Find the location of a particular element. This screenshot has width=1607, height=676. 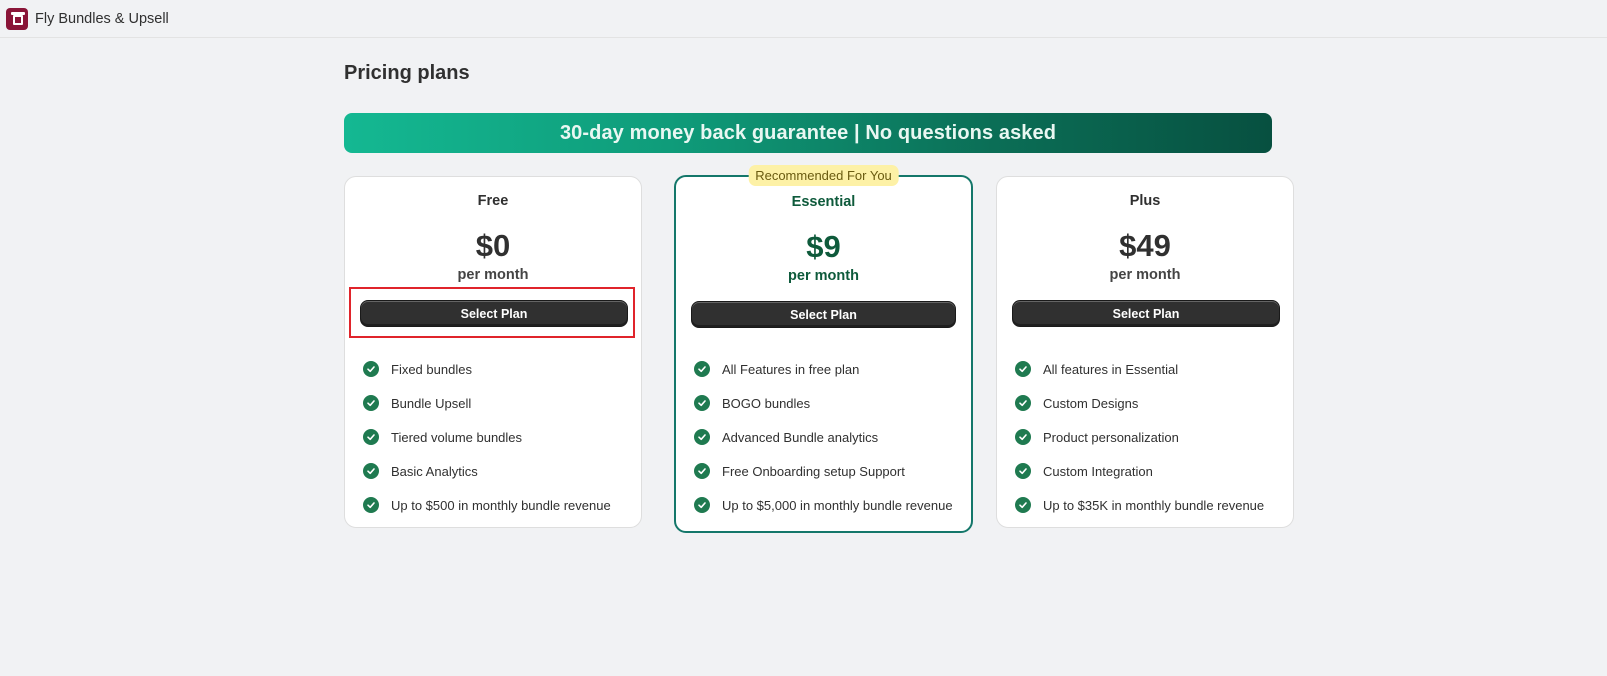

feature-label: BOGO bundles is located at coordinates (766, 403).